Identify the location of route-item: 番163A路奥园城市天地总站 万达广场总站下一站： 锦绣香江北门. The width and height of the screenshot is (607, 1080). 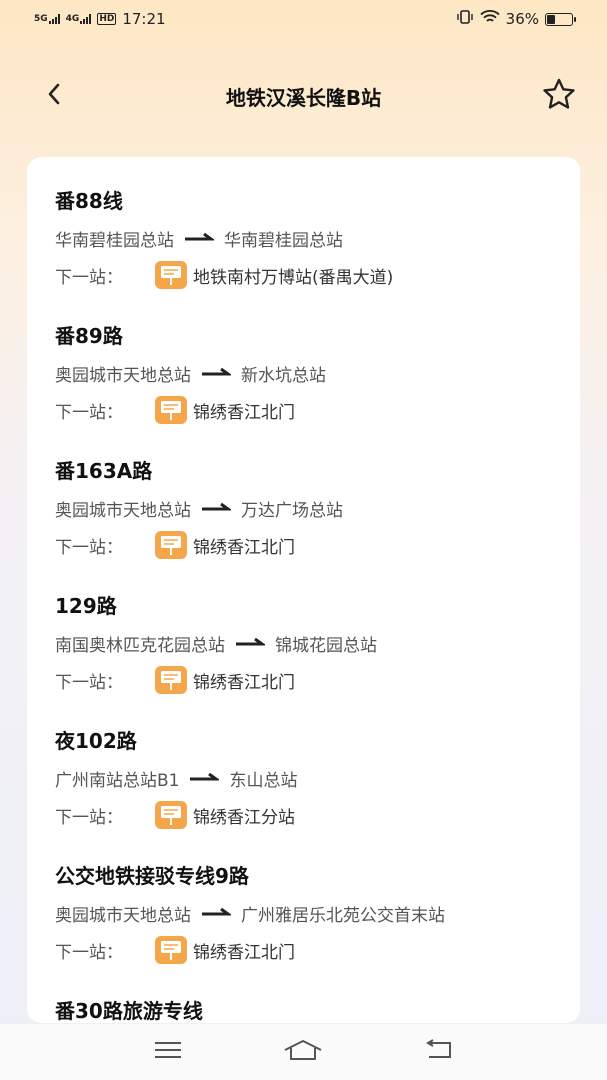
(317, 508).